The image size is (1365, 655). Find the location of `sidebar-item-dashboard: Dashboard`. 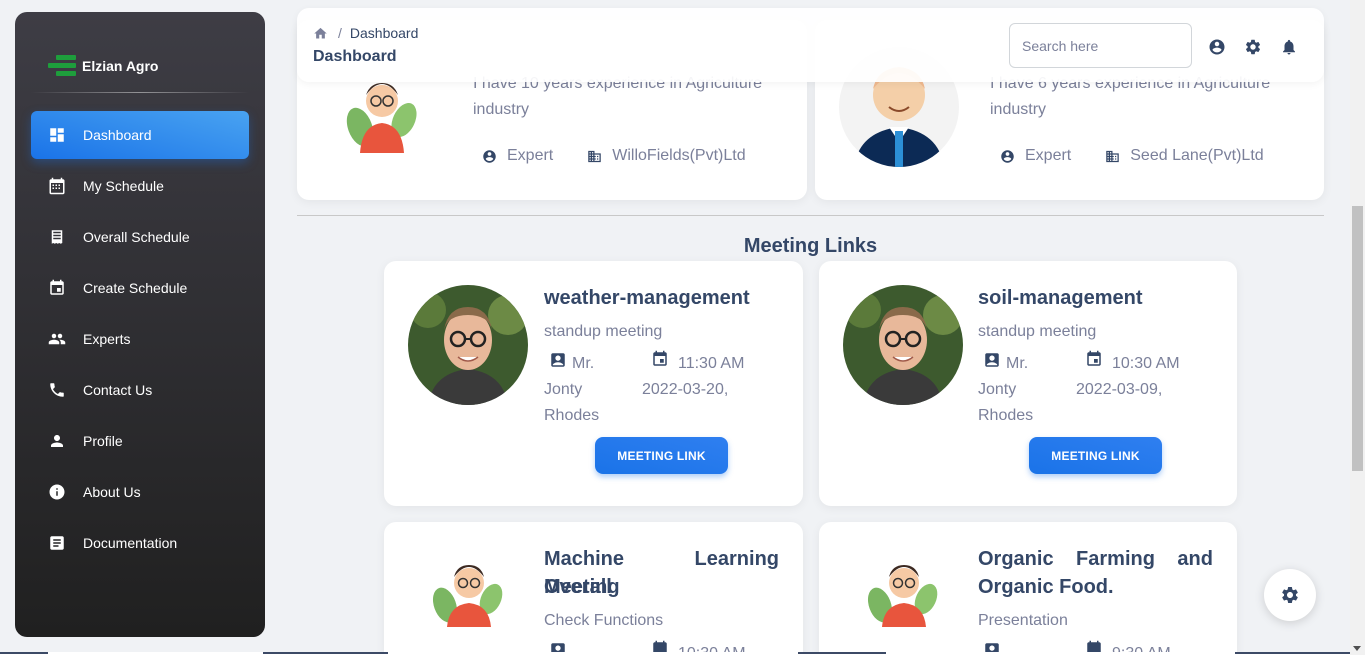

sidebar-item-dashboard: Dashboard is located at coordinates (140, 135).